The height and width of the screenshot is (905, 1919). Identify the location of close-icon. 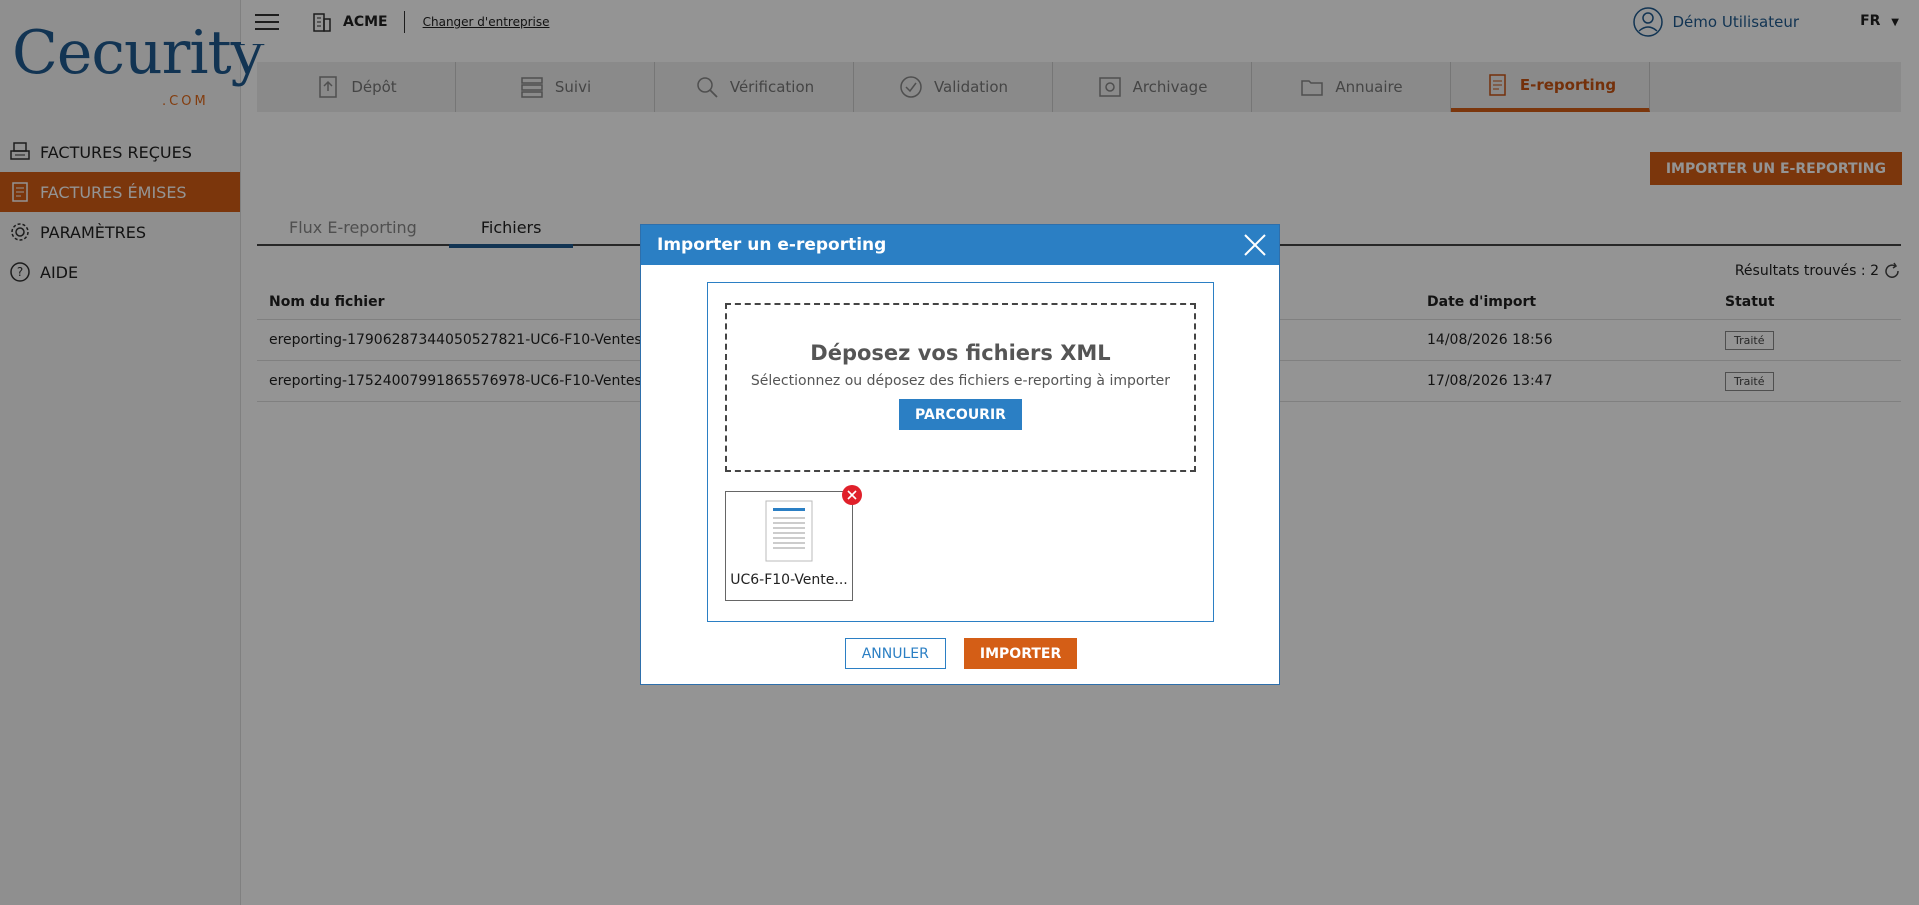
(1255, 245).